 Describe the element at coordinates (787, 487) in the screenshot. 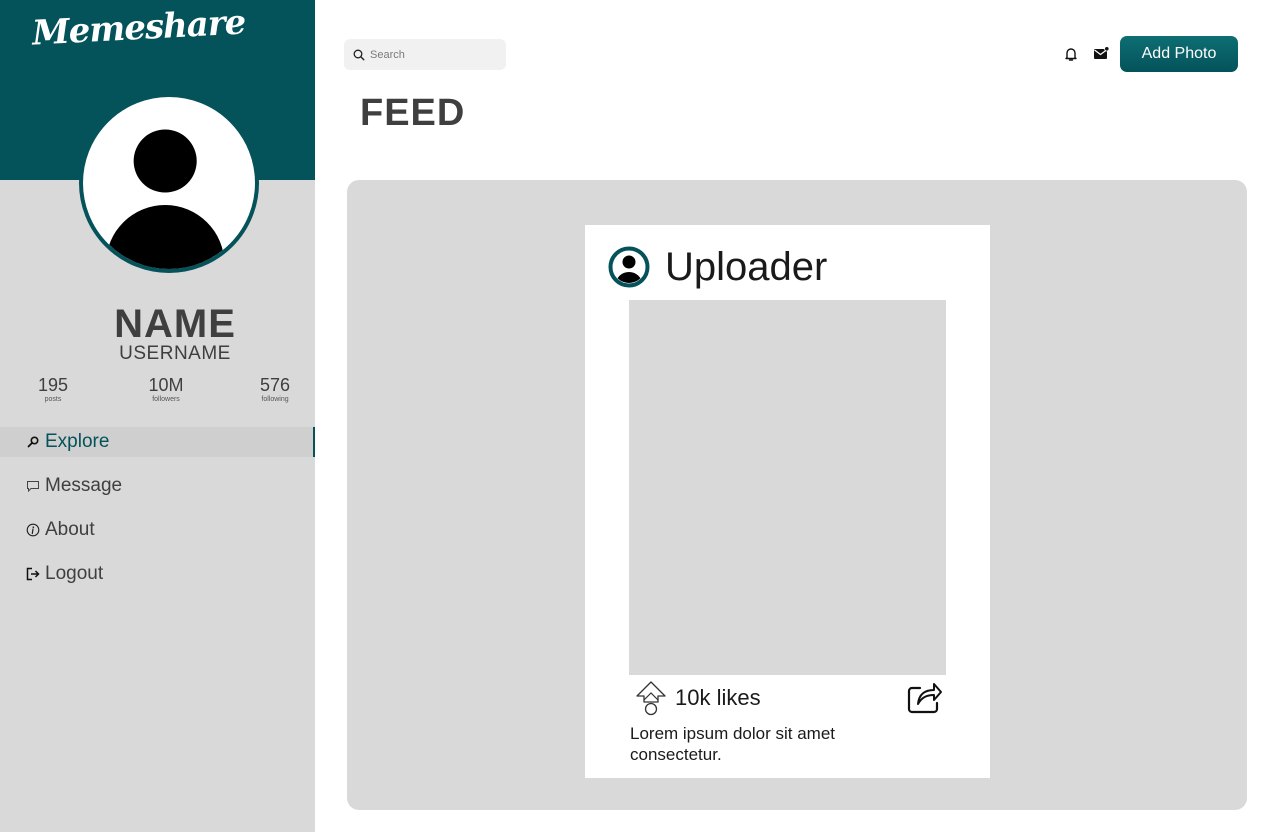

I see `post-image` at that location.